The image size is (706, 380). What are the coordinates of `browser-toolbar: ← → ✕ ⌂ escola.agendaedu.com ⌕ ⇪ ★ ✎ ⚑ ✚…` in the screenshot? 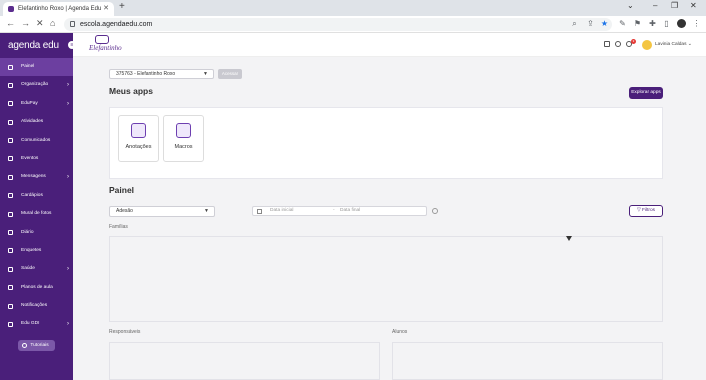 It's located at (353, 24).